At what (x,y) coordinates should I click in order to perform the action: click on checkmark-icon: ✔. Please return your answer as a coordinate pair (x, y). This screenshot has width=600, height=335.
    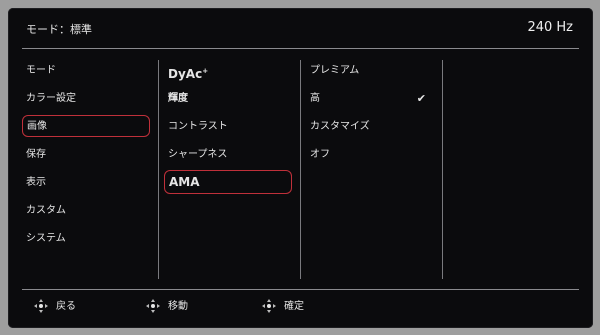
    Looking at the image, I should click on (421, 98).